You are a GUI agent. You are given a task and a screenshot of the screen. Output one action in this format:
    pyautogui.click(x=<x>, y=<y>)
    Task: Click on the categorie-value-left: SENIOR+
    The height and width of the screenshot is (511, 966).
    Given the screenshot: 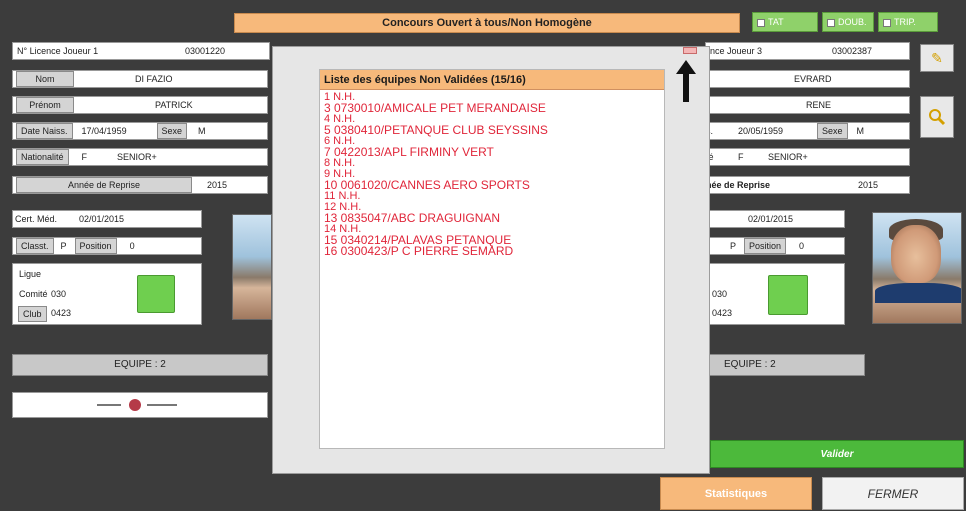 What is the action you would take?
    pyautogui.click(x=137, y=157)
    